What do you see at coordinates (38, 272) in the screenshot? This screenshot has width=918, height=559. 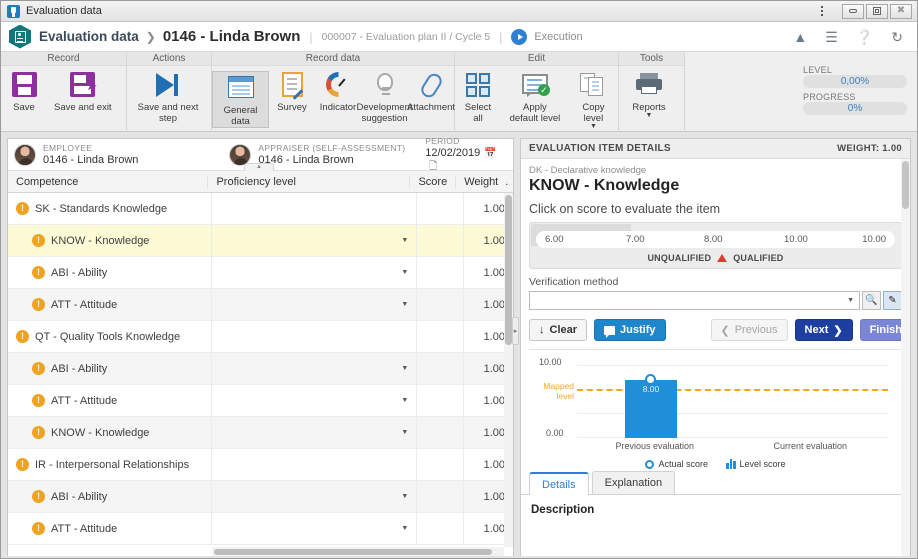 I see `warning-icon: !` at bounding box center [38, 272].